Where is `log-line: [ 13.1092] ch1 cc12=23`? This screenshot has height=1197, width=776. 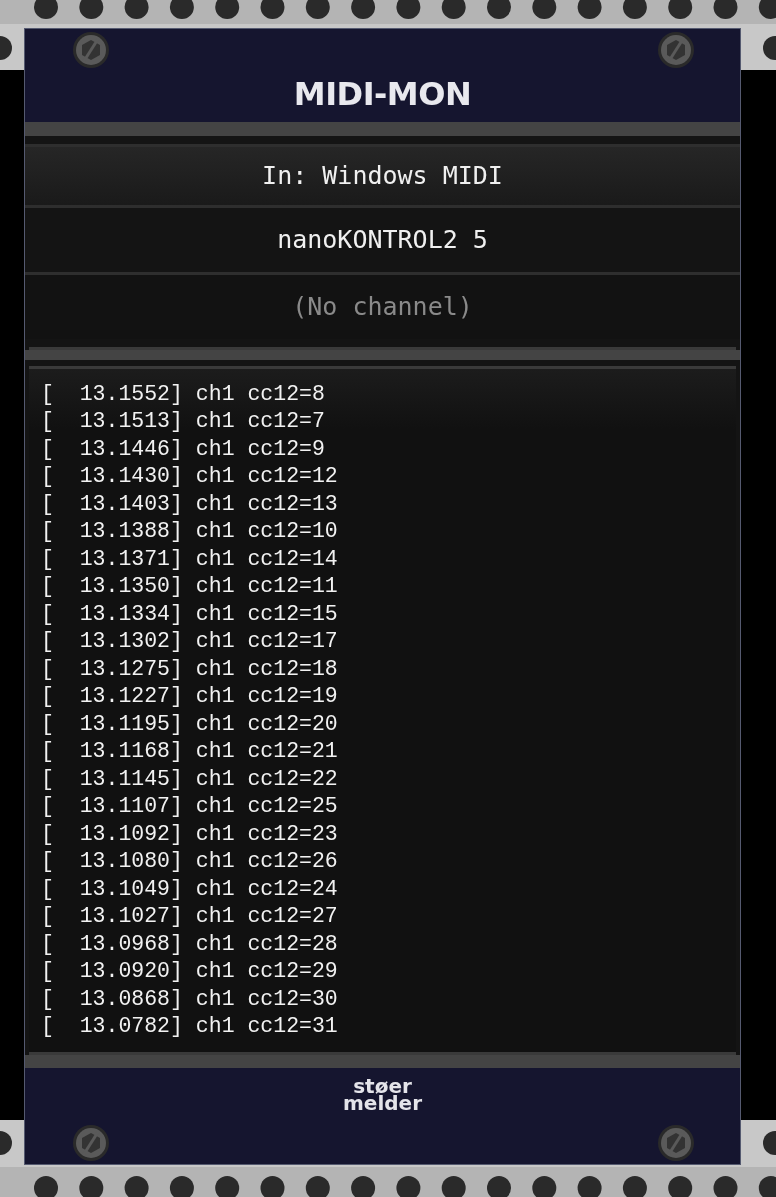
log-line: [ 13.1092] ch1 cc12=23 is located at coordinates (190, 834).